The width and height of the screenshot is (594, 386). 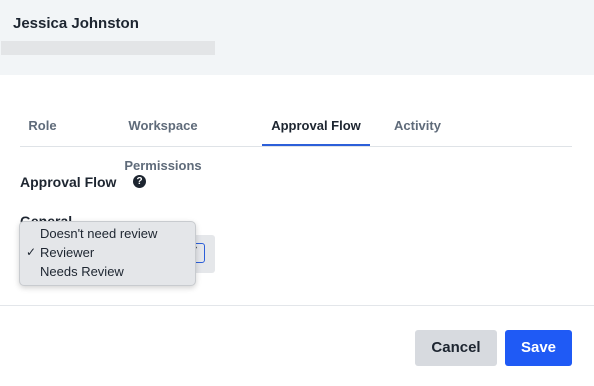 What do you see at coordinates (538, 348) in the screenshot?
I see `save-button: Save` at bounding box center [538, 348].